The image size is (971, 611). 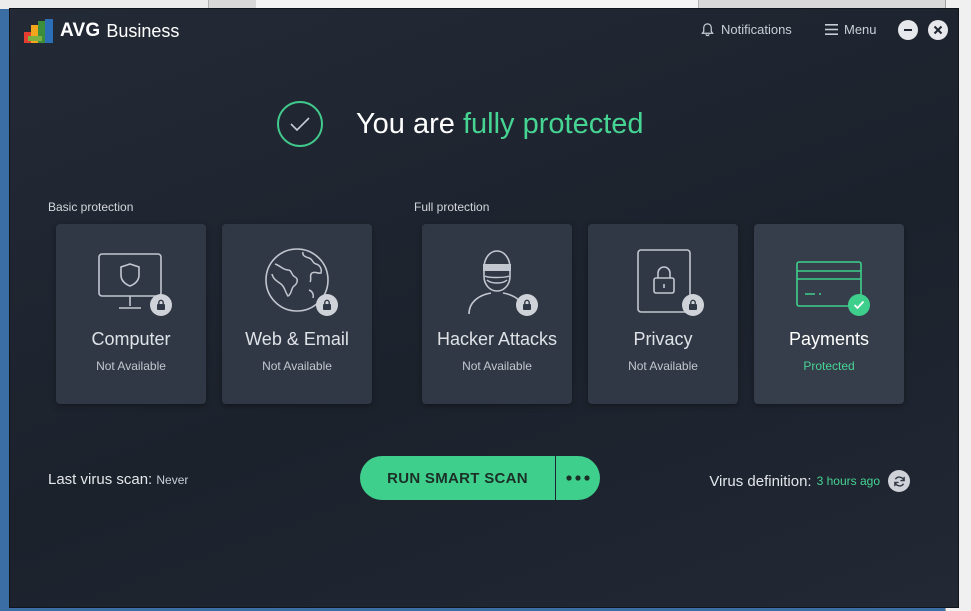 What do you see at coordinates (860, 29) in the screenshot?
I see `menu-label: Menu` at bounding box center [860, 29].